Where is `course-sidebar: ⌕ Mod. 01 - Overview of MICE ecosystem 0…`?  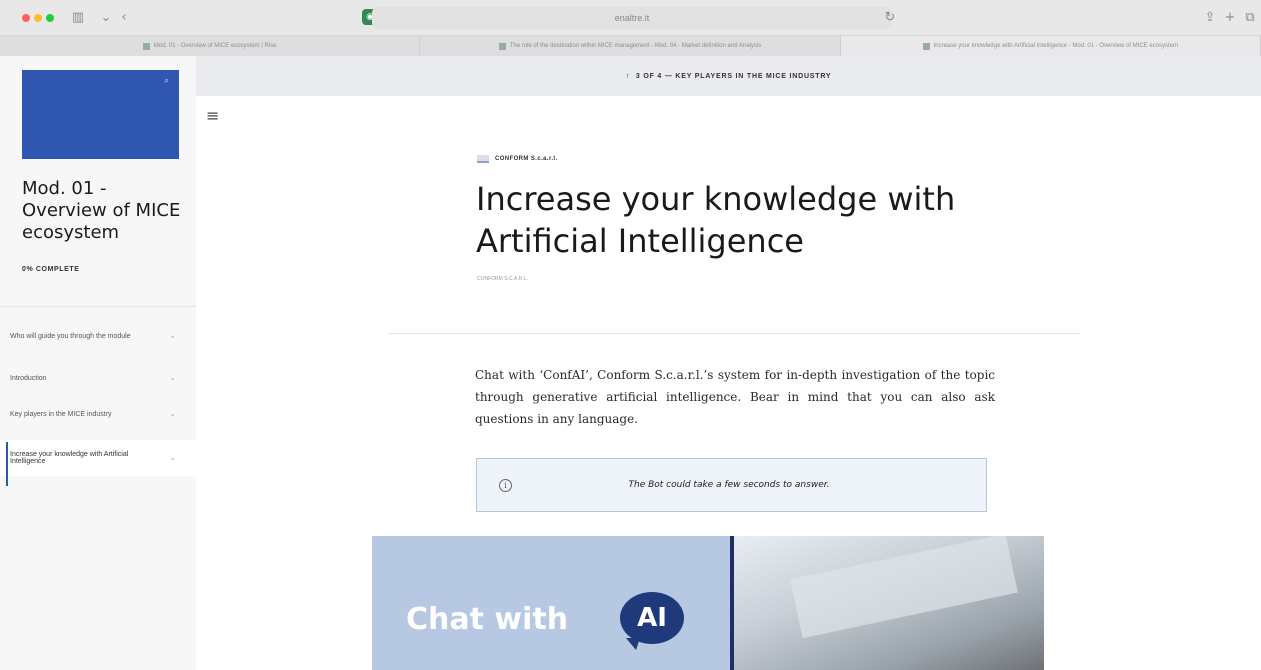
course-sidebar: ⌕ Mod. 01 - Overview of MICE ecosystem 0… is located at coordinates (98, 363).